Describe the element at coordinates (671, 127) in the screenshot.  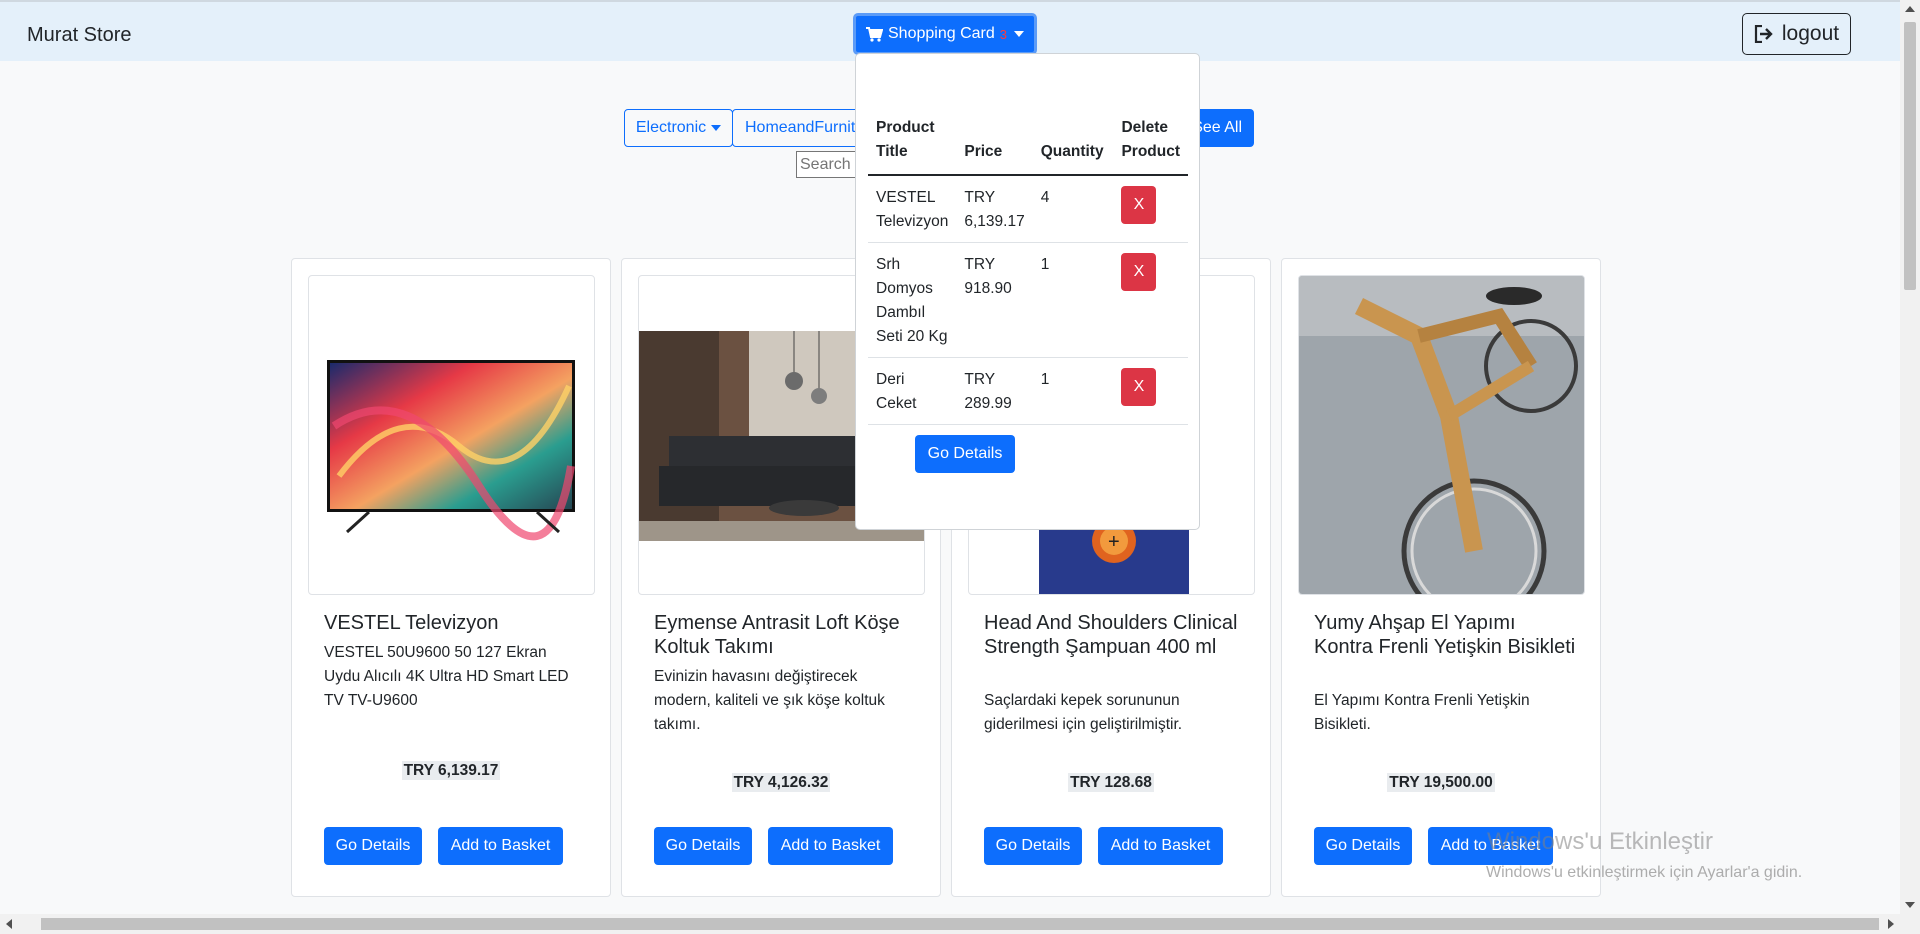
I see `electronic-label: Electronic` at that location.